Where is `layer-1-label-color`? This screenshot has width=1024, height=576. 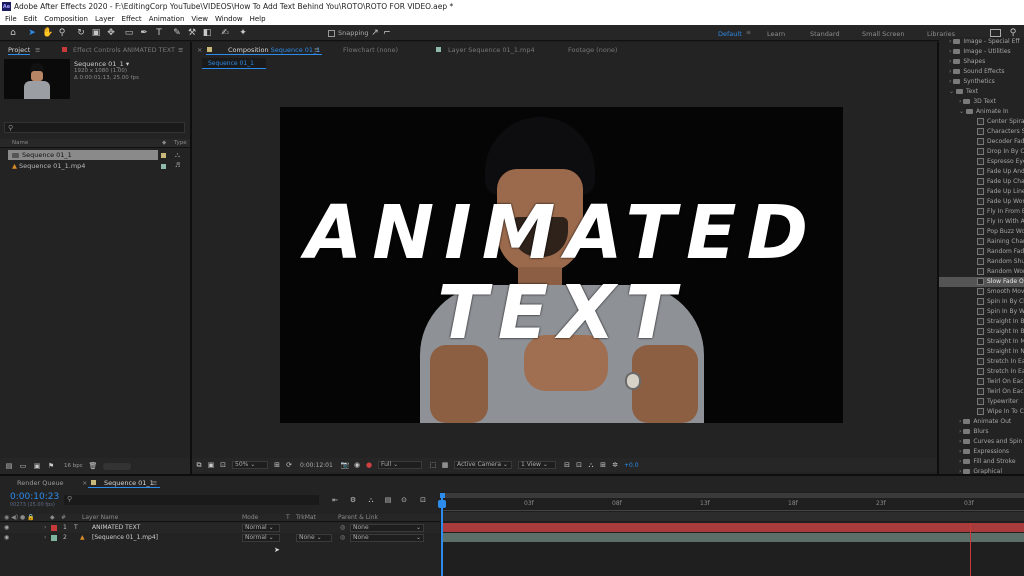
layer-1-label-color is located at coordinates (54, 528).